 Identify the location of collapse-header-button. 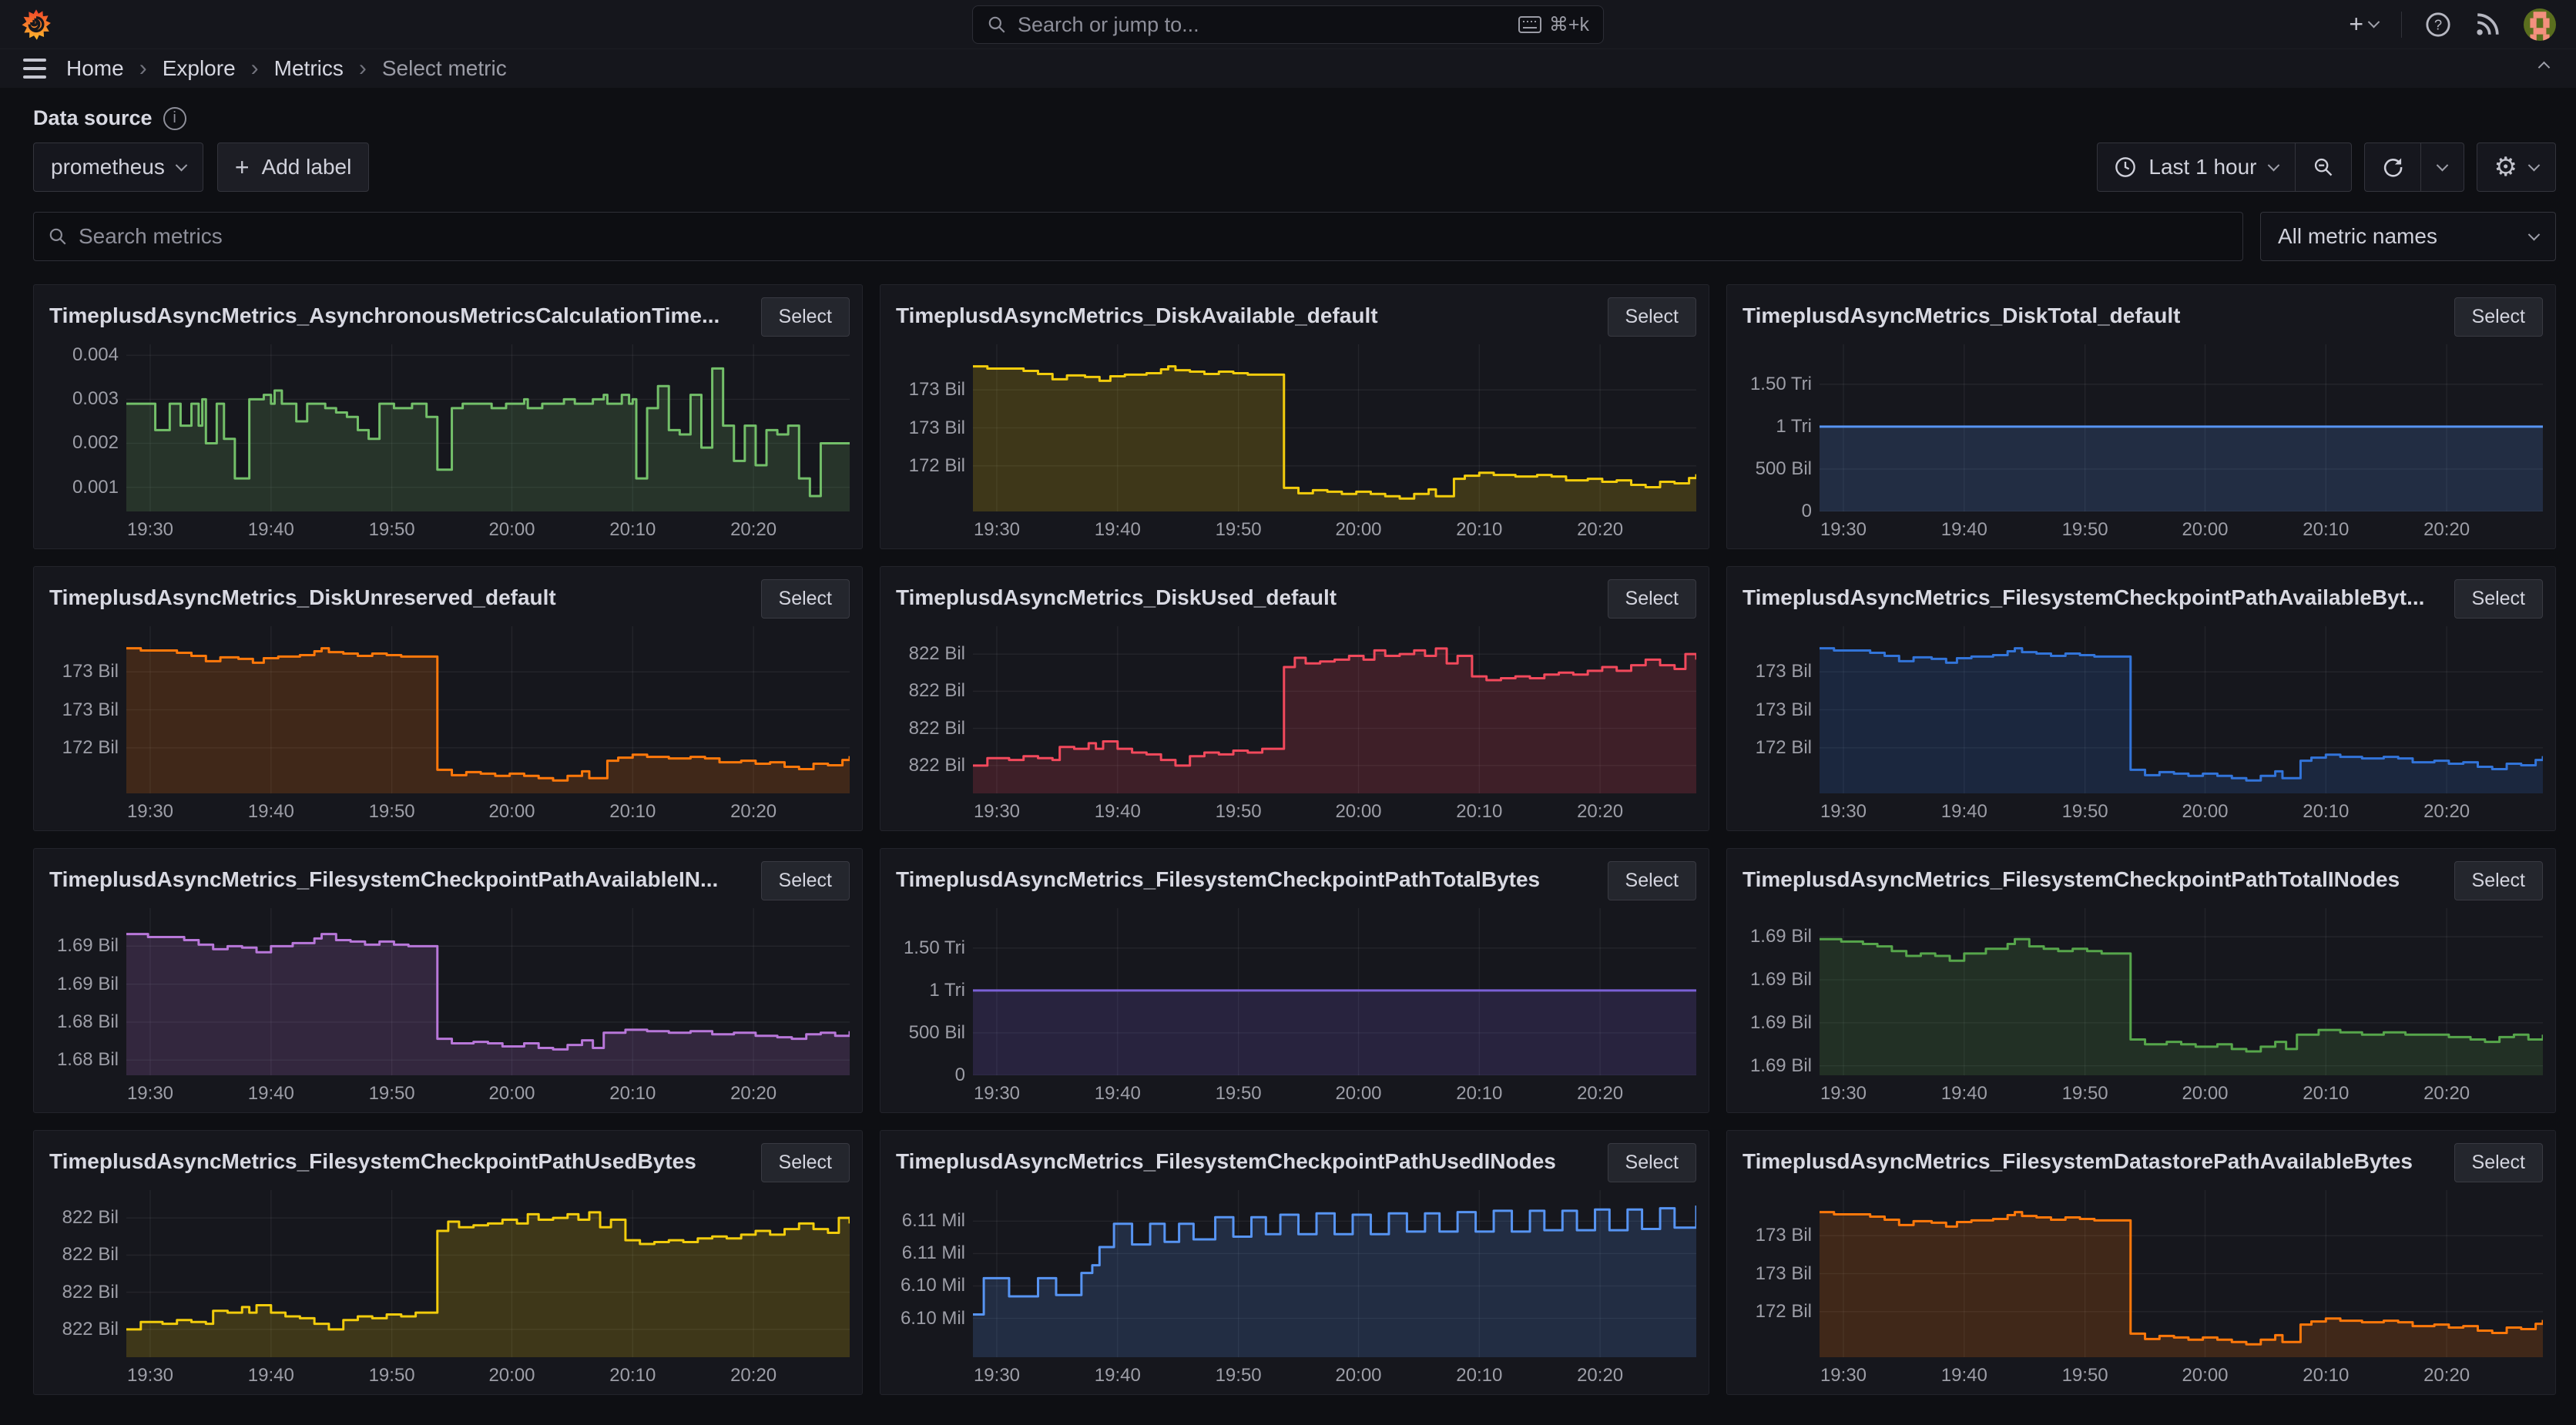
(2544, 68).